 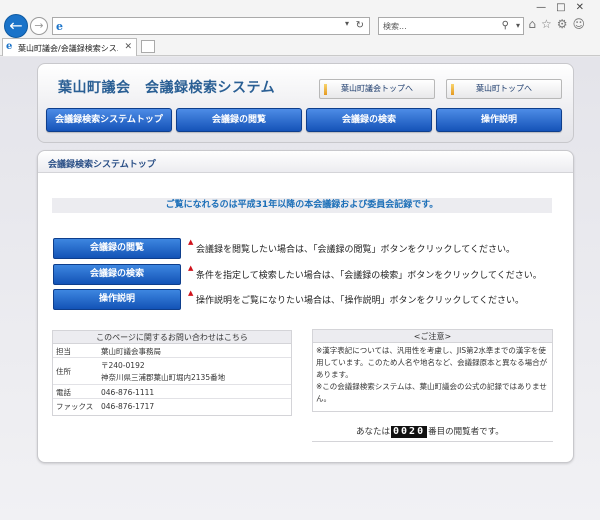 What do you see at coordinates (117, 299) in the screenshot?
I see `instructions-button: 操作説明` at bounding box center [117, 299].